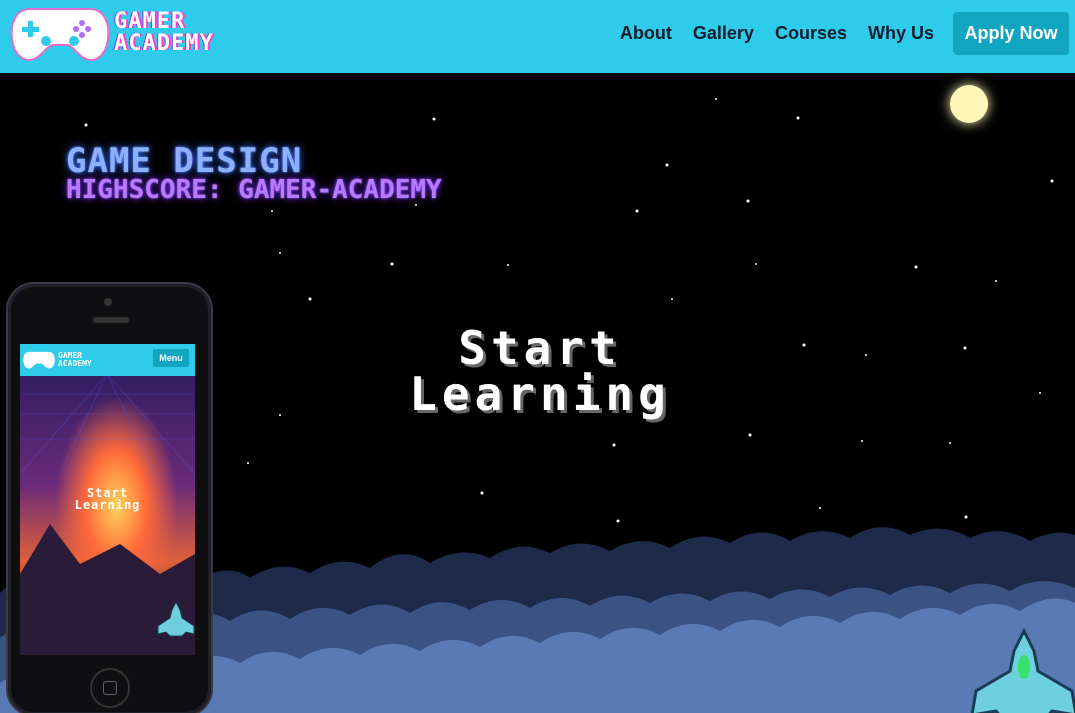 The height and width of the screenshot is (713, 1075). What do you see at coordinates (723, 33) in the screenshot?
I see `nav-link-gallery: Gallery` at bounding box center [723, 33].